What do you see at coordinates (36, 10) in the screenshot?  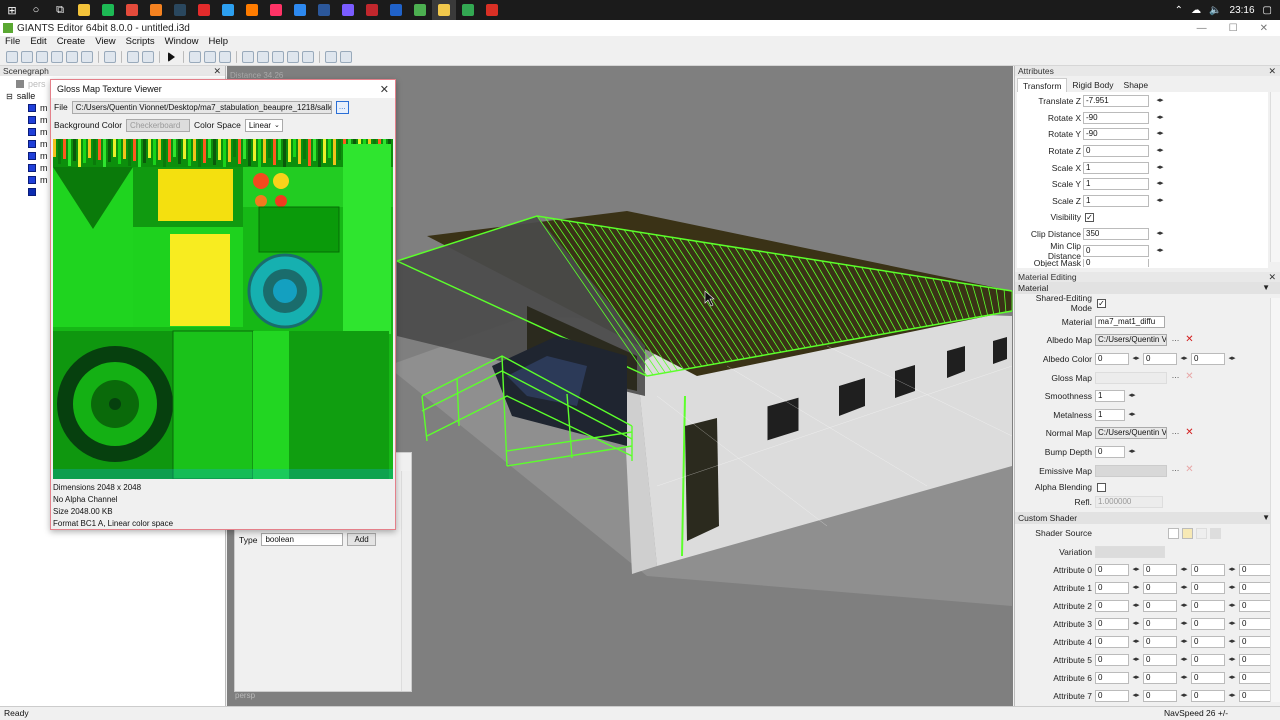 I see `cortana-search-icon: ○` at bounding box center [36, 10].